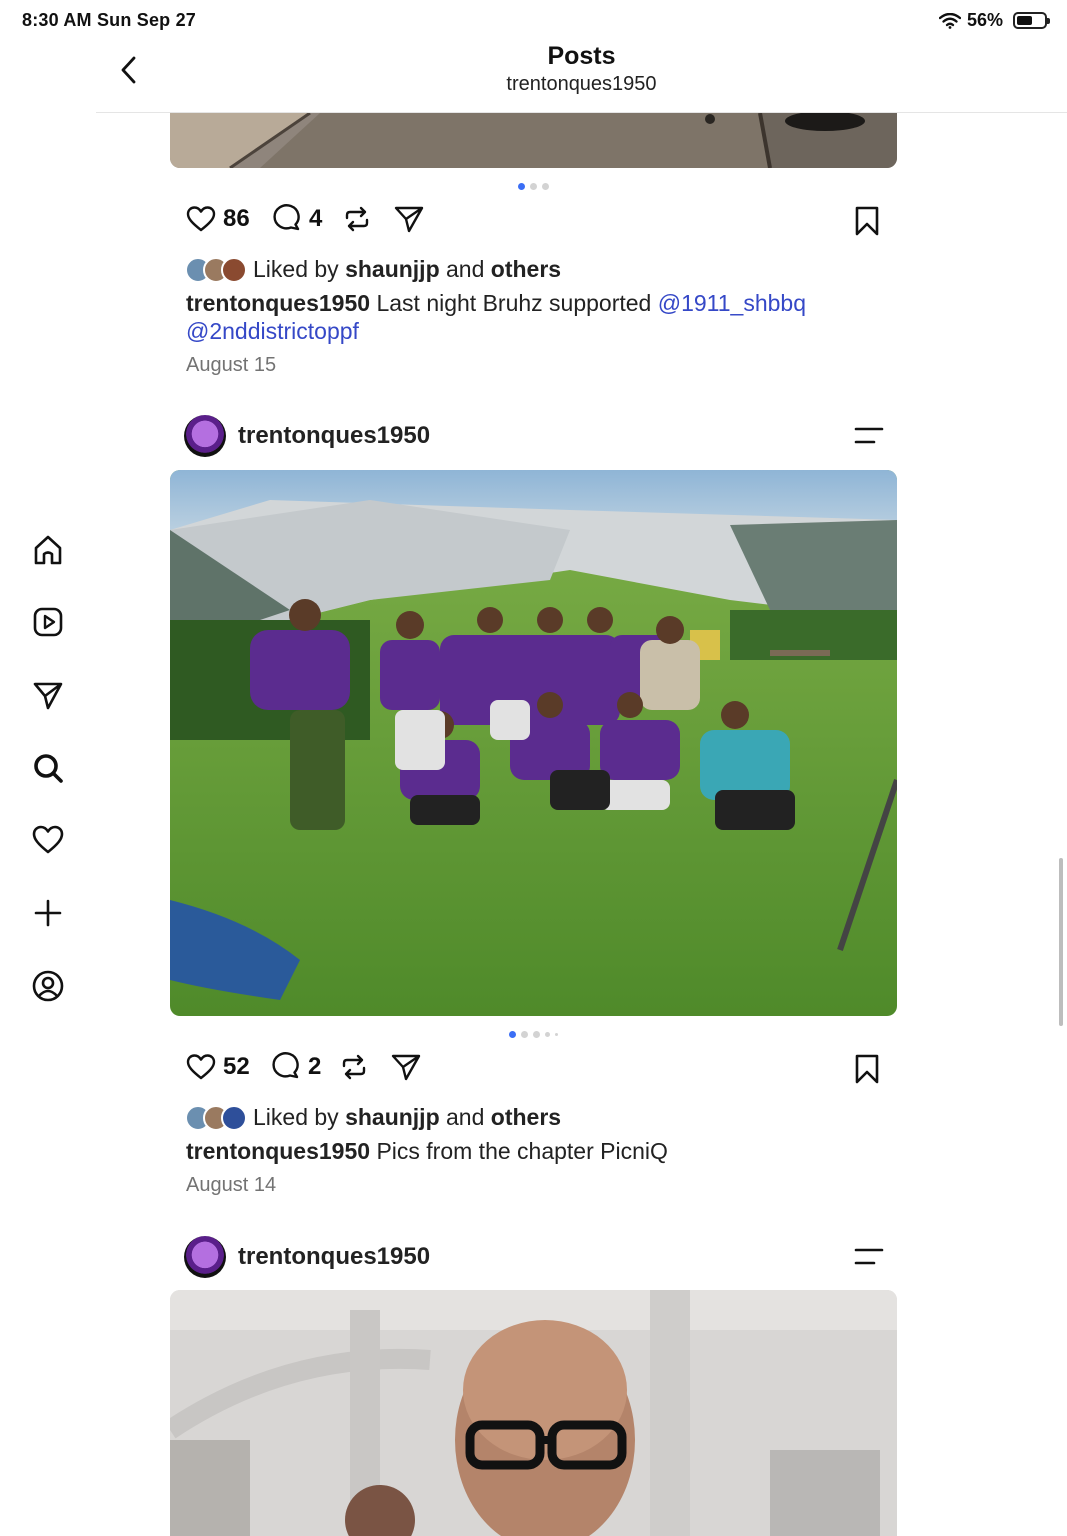  What do you see at coordinates (732, 303) in the screenshot?
I see `mention-link: @1911_shbbq` at bounding box center [732, 303].